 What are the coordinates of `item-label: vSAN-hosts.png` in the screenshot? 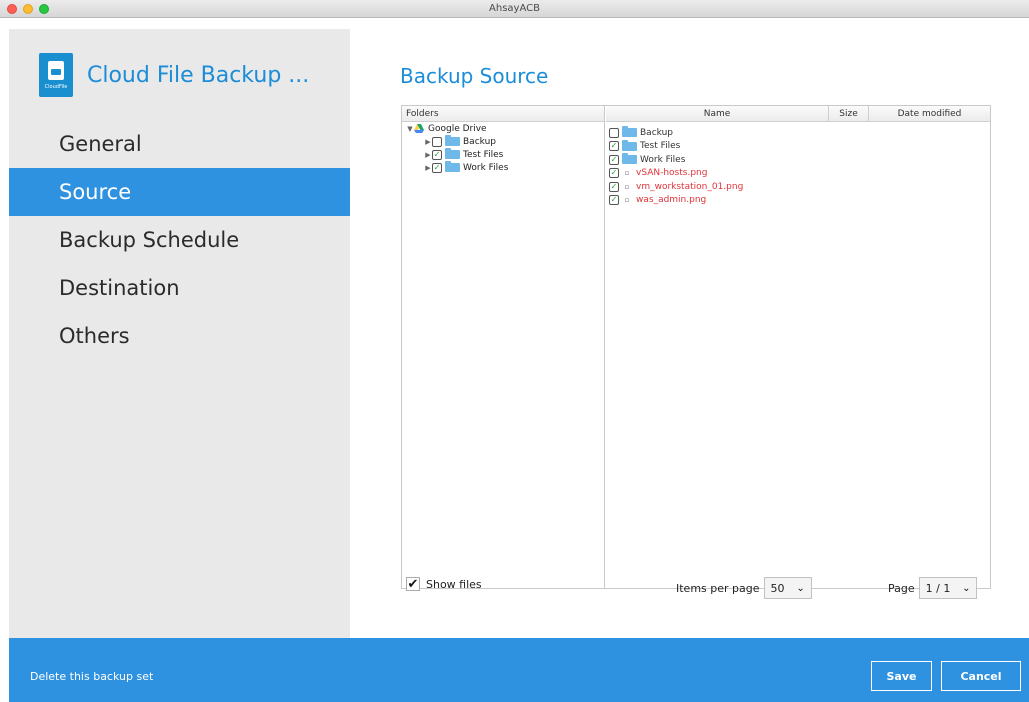 It's located at (672, 173).